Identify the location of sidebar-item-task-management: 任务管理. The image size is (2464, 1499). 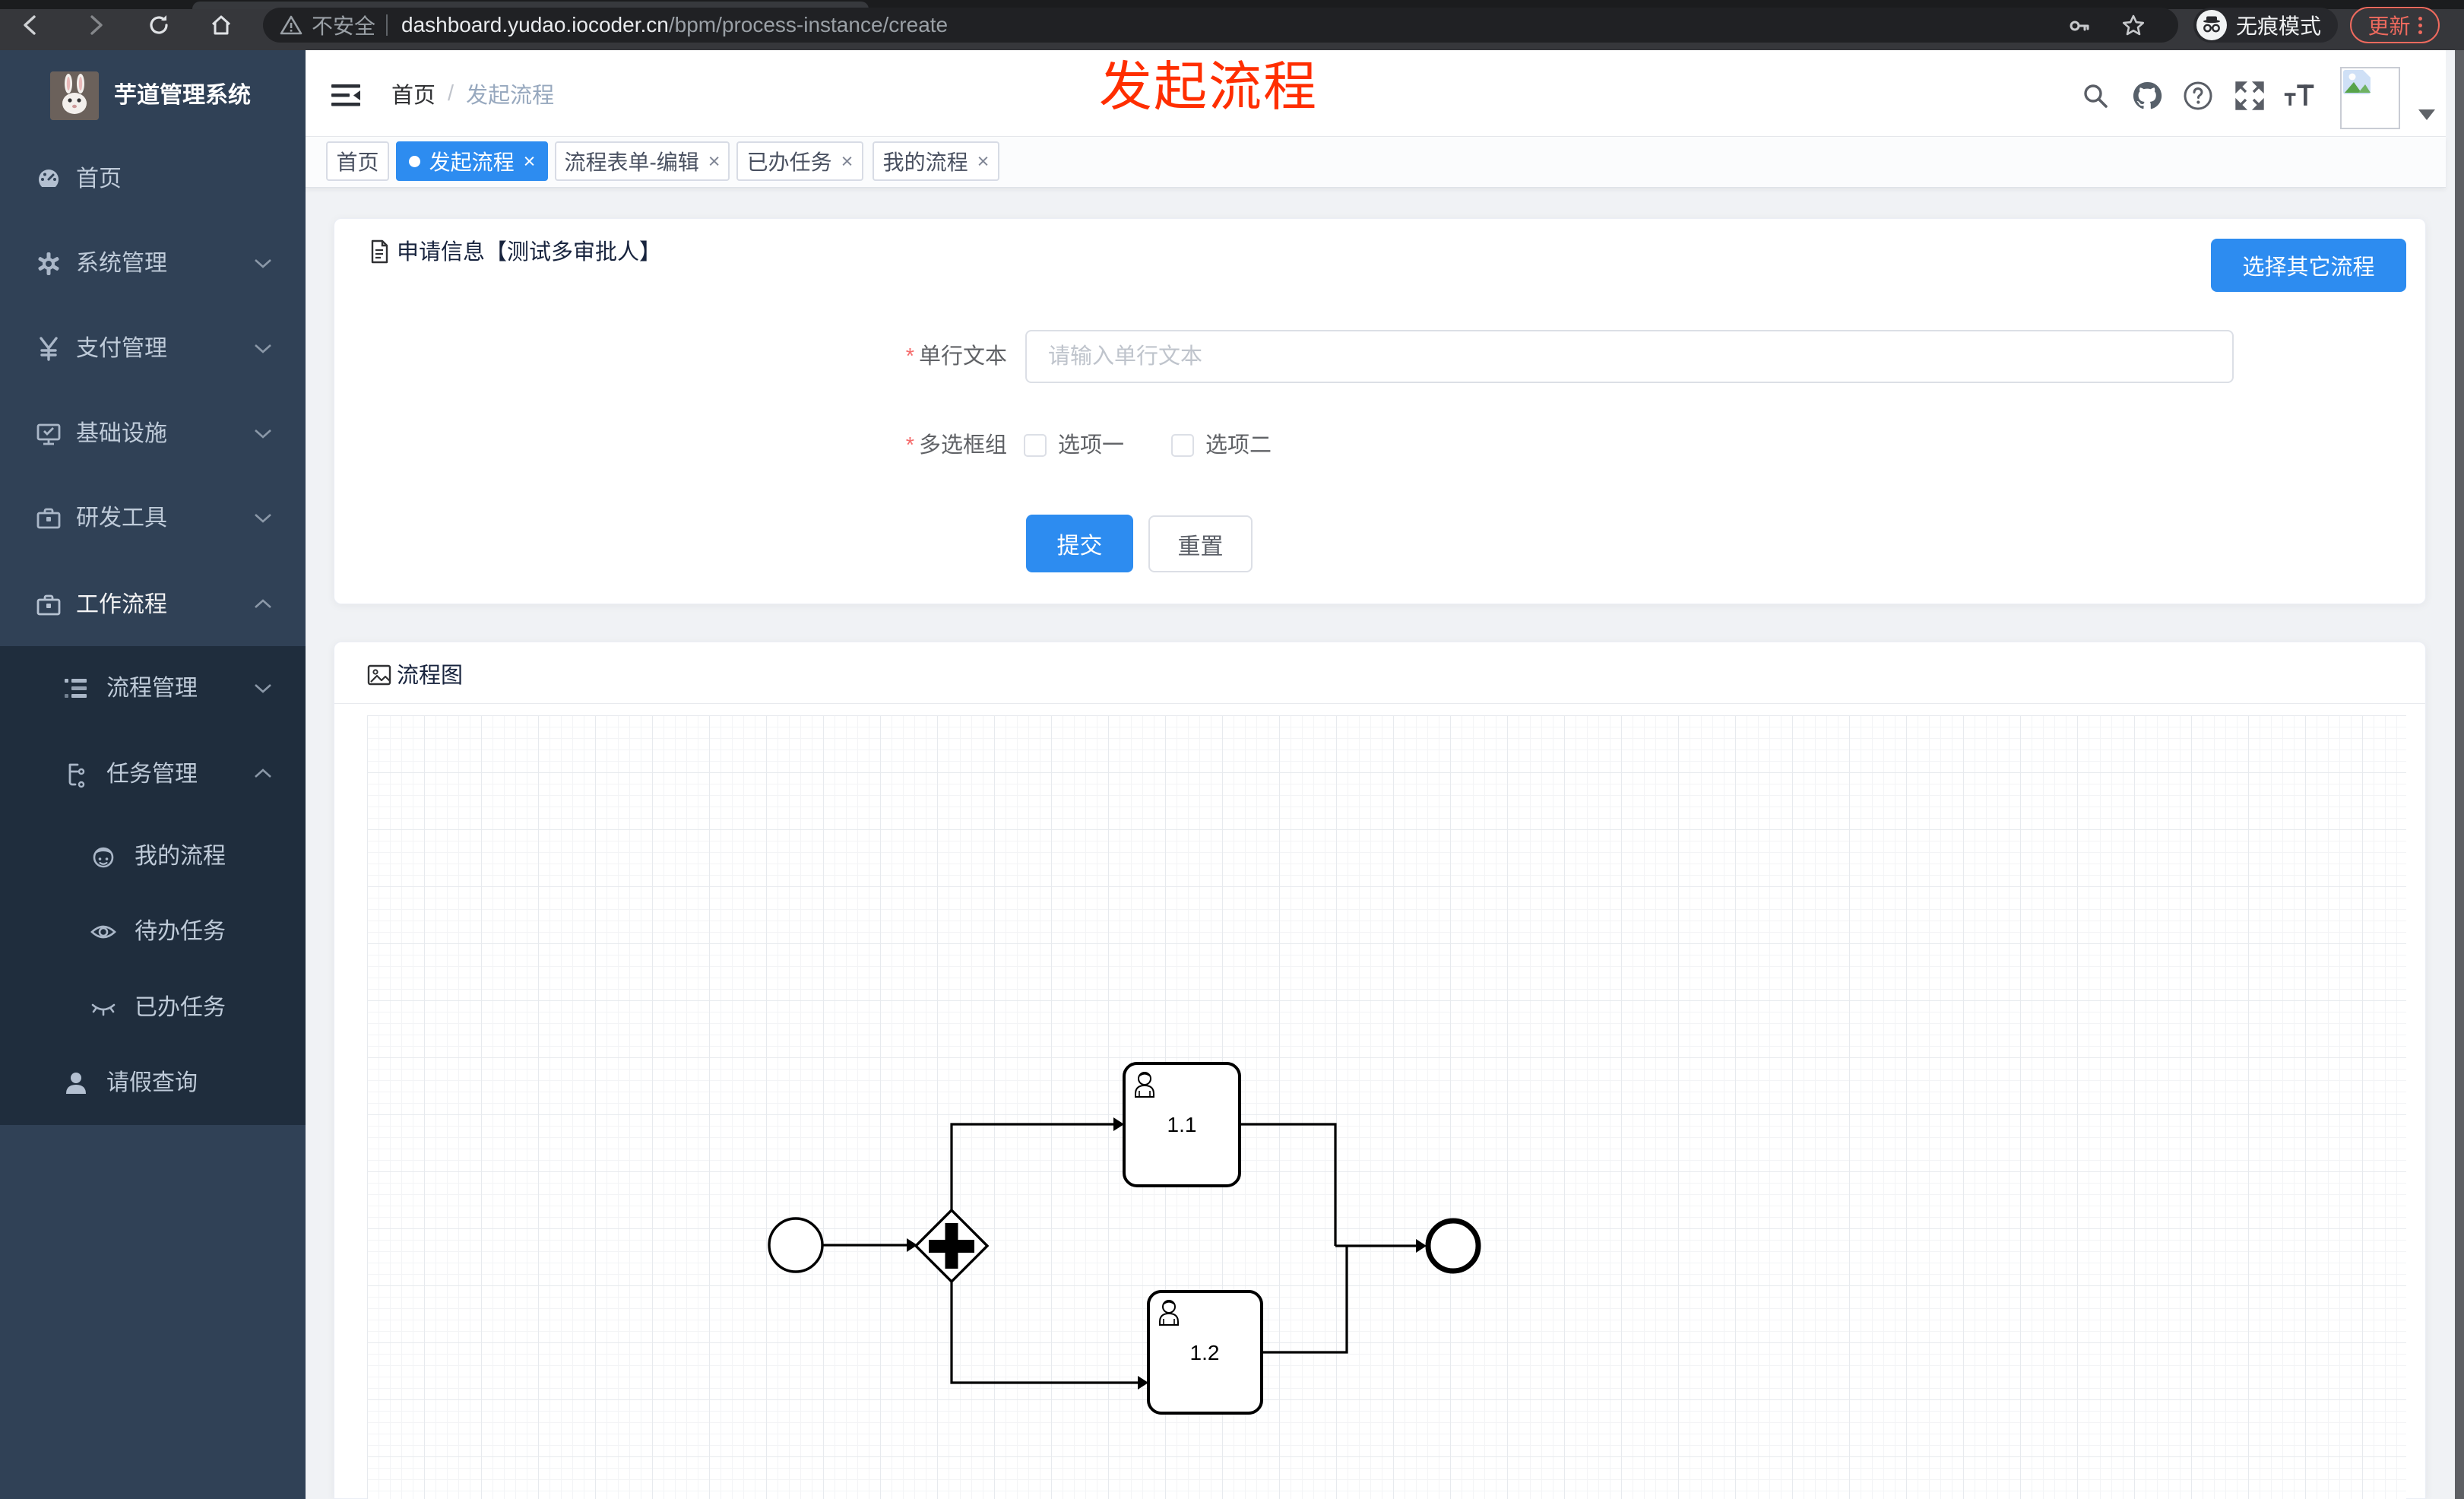
(153, 775).